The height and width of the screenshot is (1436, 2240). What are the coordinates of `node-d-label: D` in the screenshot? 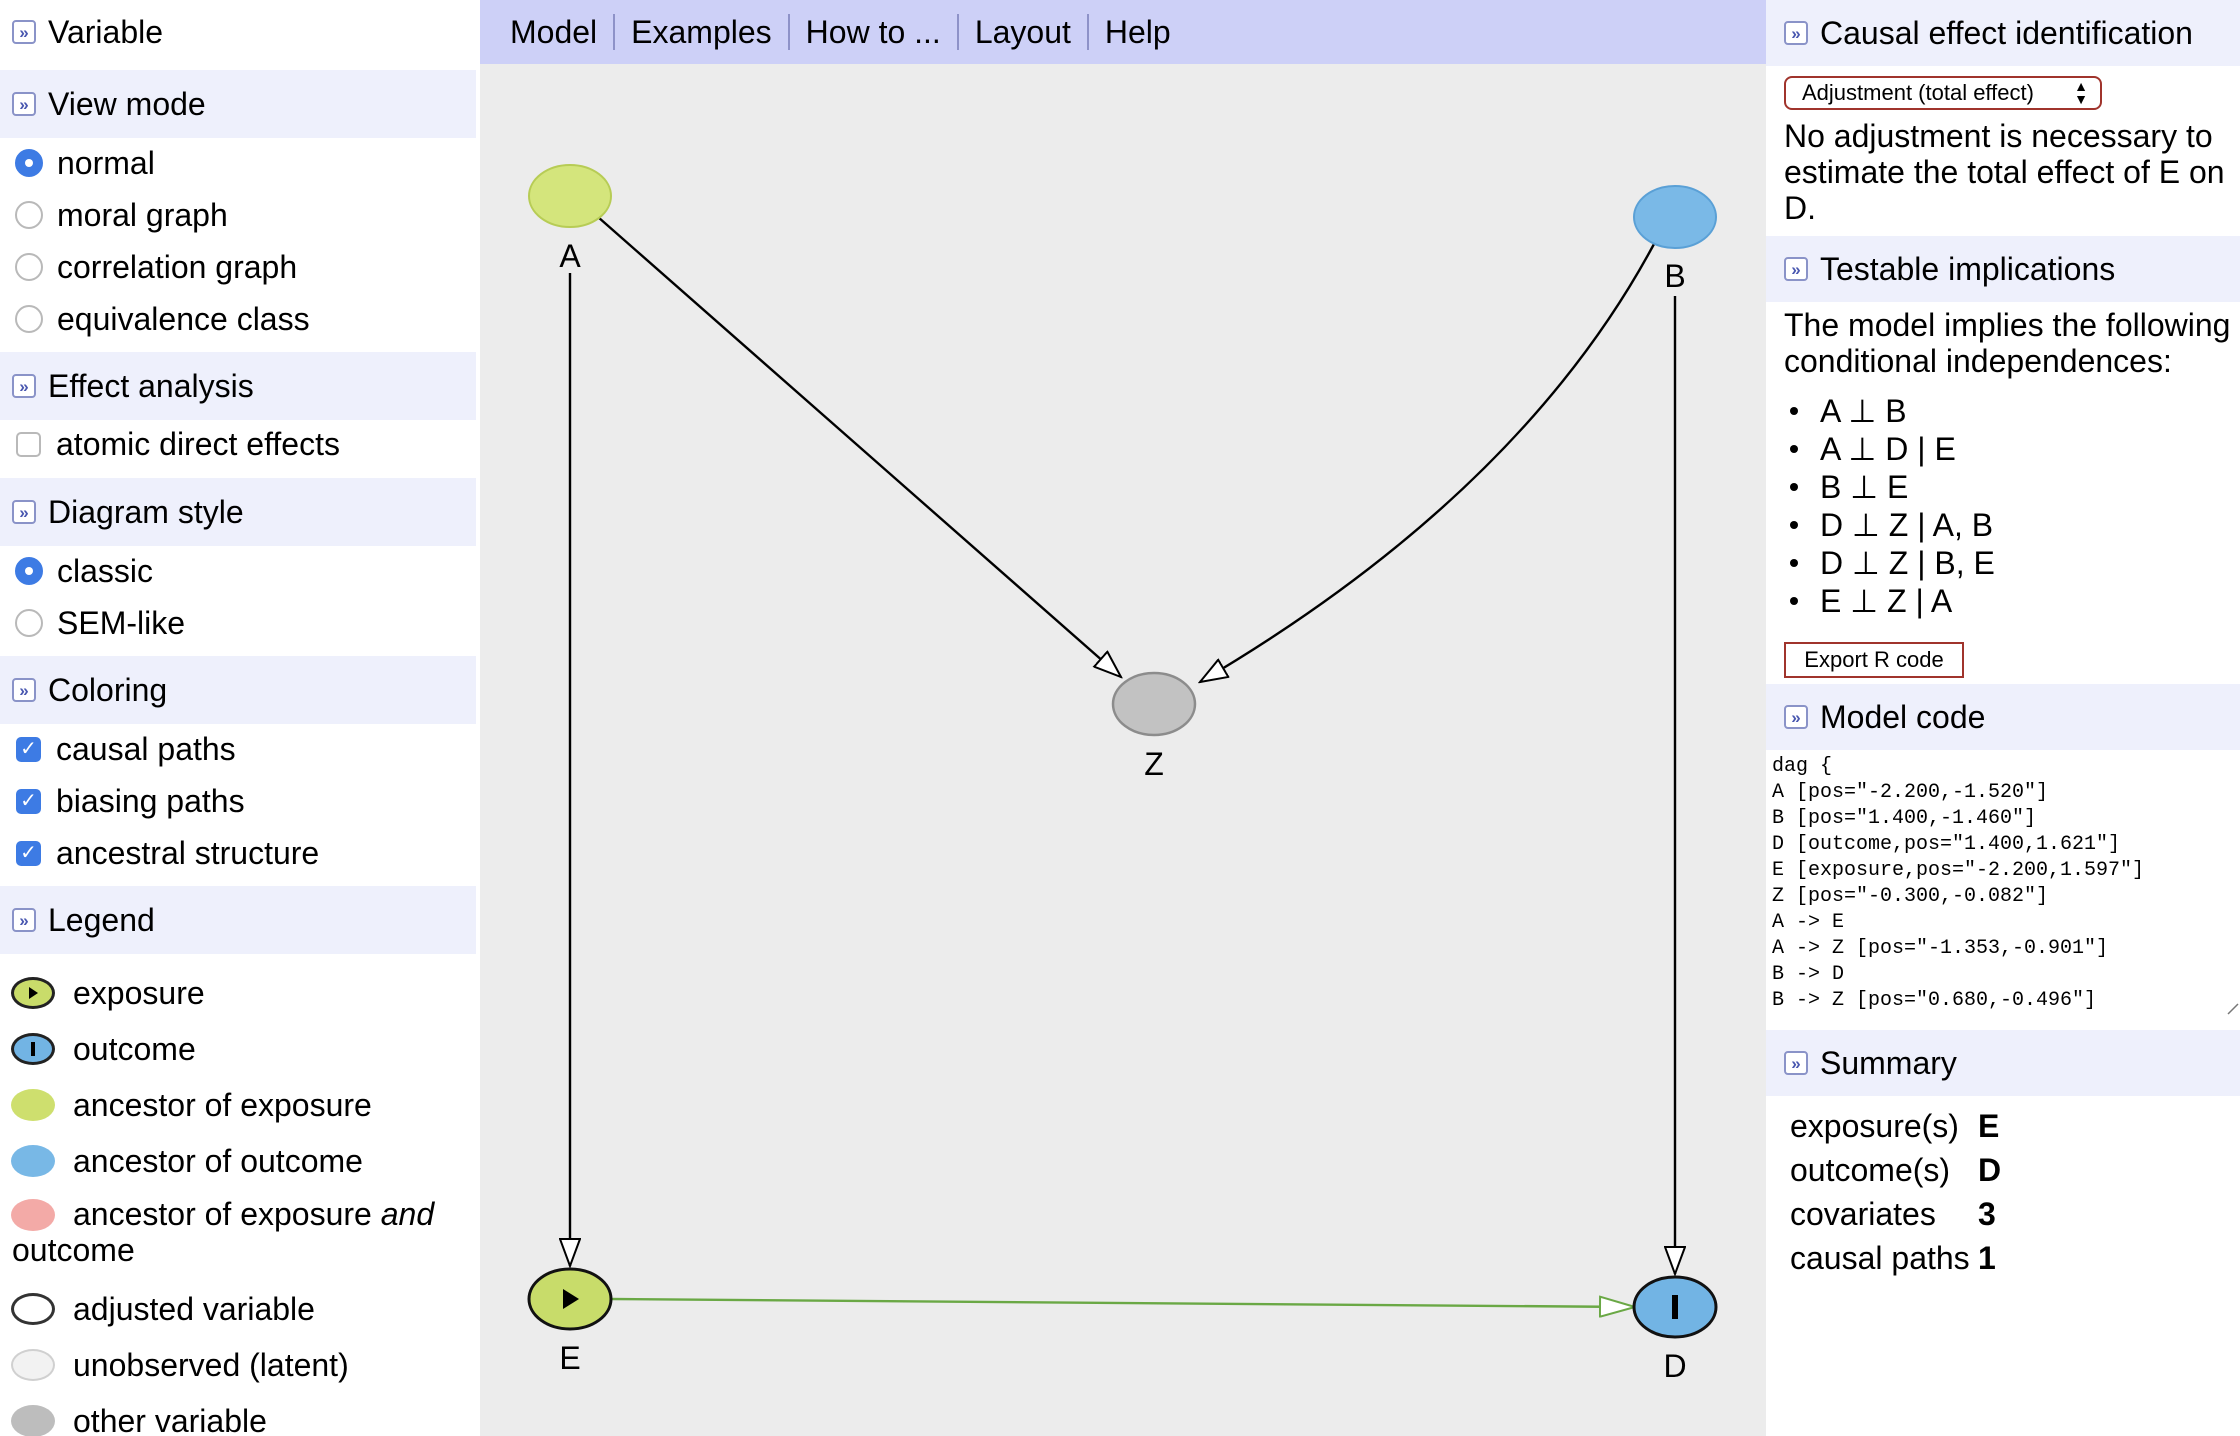 It's located at (1674, 1366).